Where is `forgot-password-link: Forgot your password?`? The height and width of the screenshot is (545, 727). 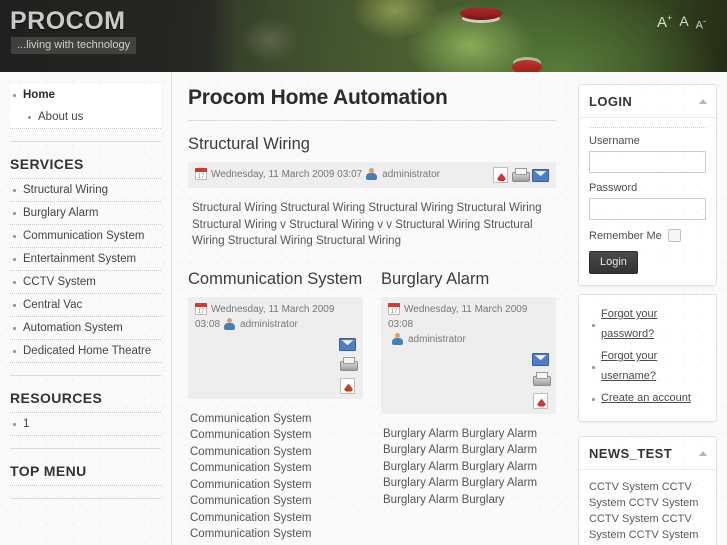
forgot-password-link: Forgot your password? is located at coordinates (629, 324).